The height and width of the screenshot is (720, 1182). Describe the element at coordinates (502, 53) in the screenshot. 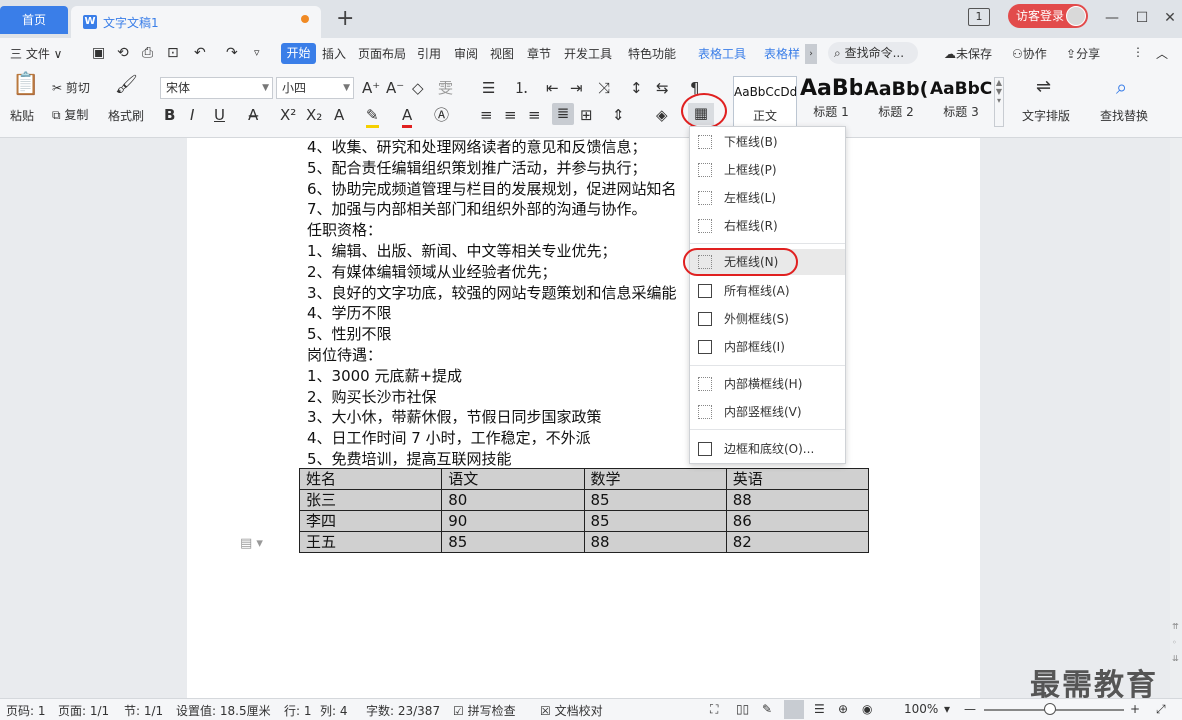

I see `tab-view: 视图` at that location.